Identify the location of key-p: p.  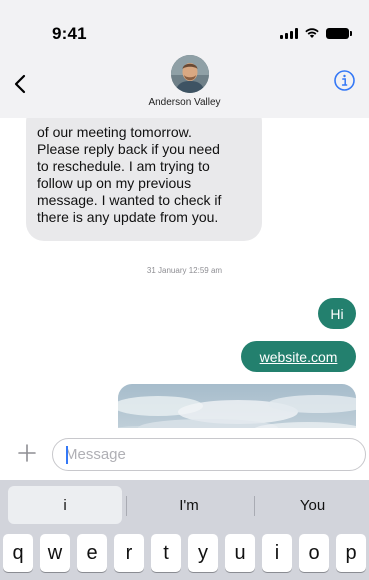
(351, 553).